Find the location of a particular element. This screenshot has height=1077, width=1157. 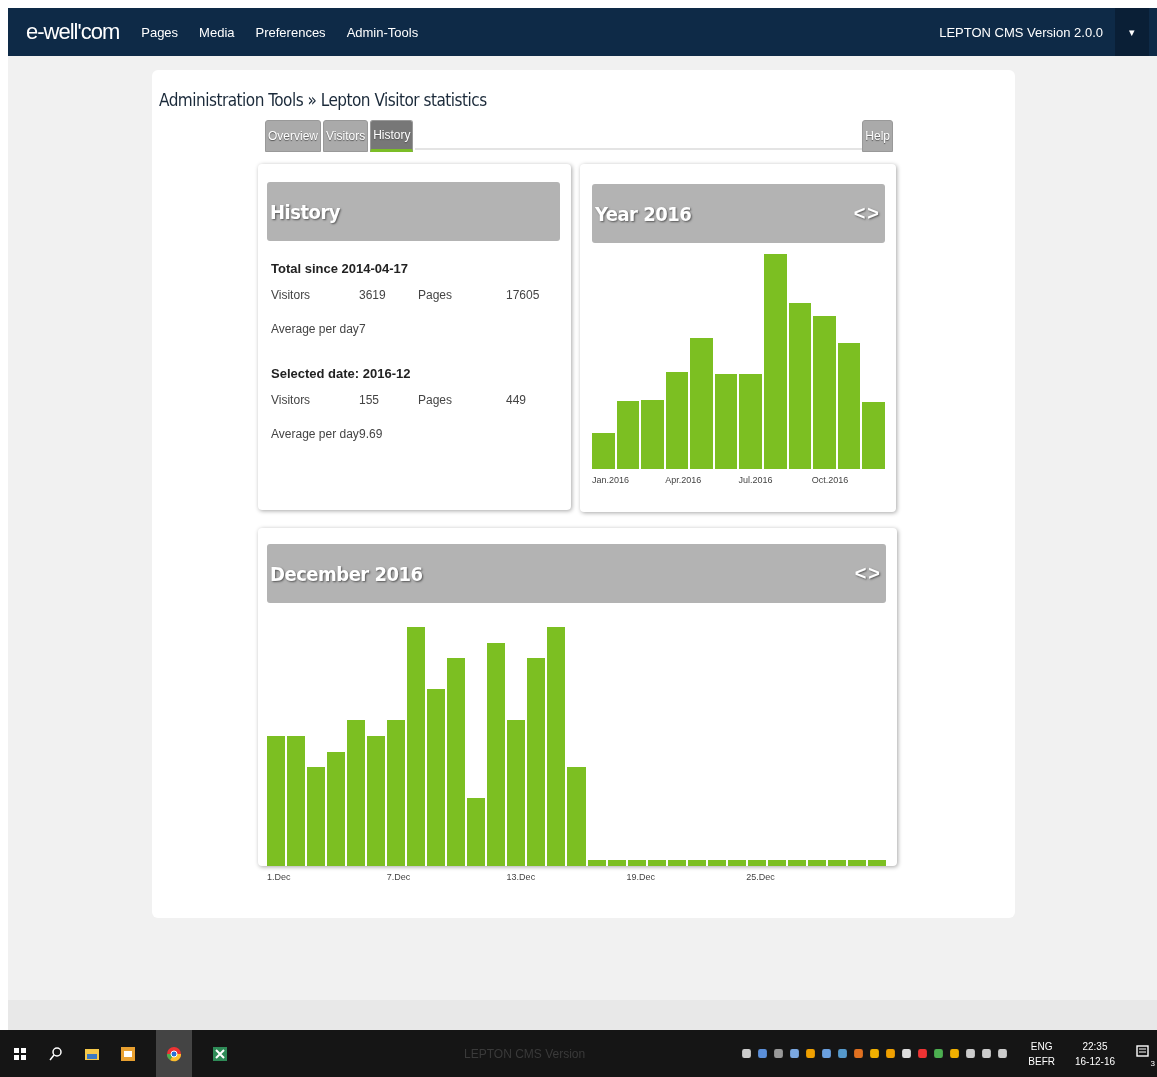

stat-value: 17605 is located at coordinates (523, 295).